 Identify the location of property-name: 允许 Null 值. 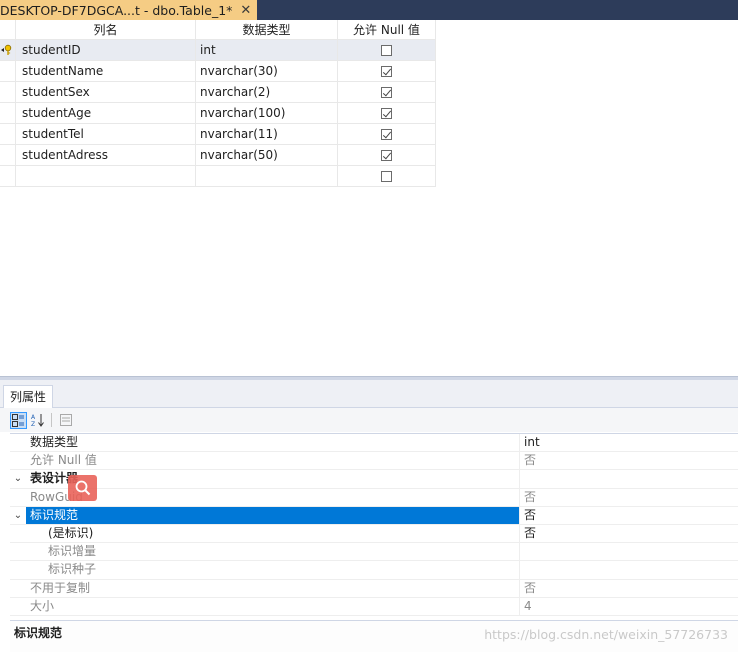
(273, 461).